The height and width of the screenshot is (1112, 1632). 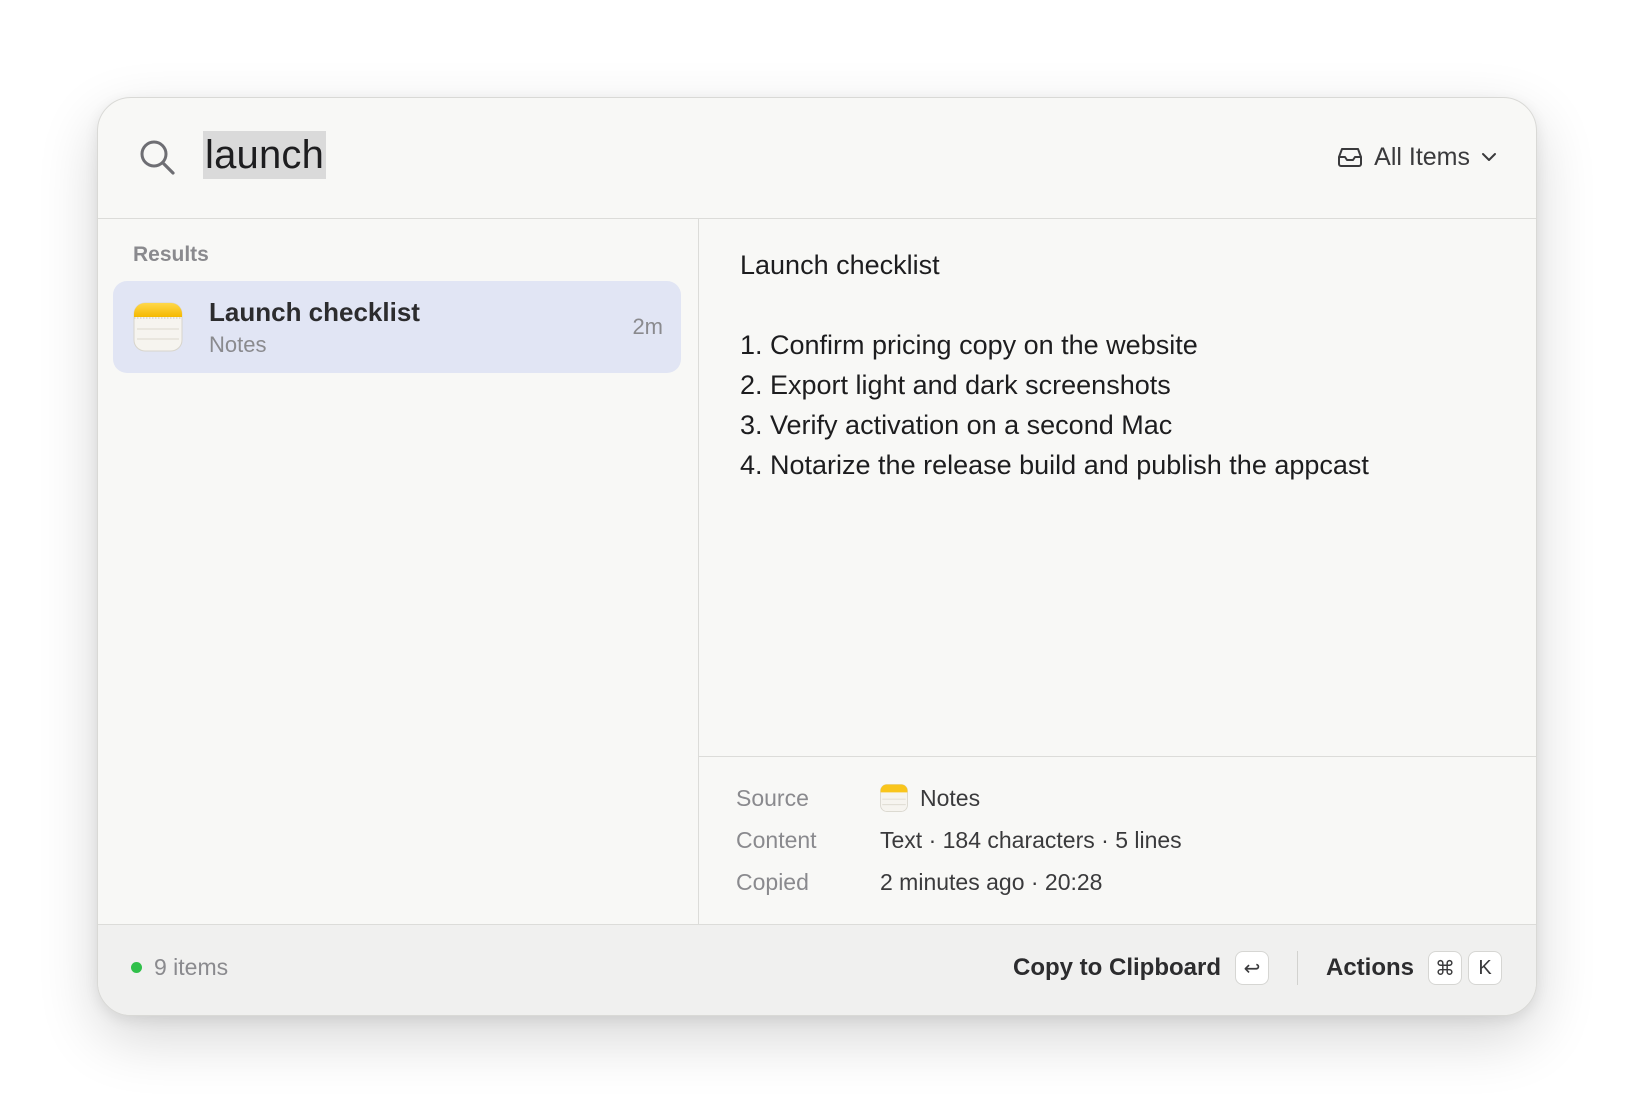 What do you see at coordinates (171, 254) in the screenshot?
I see `results-section-label: Results` at bounding box center [171, 254].